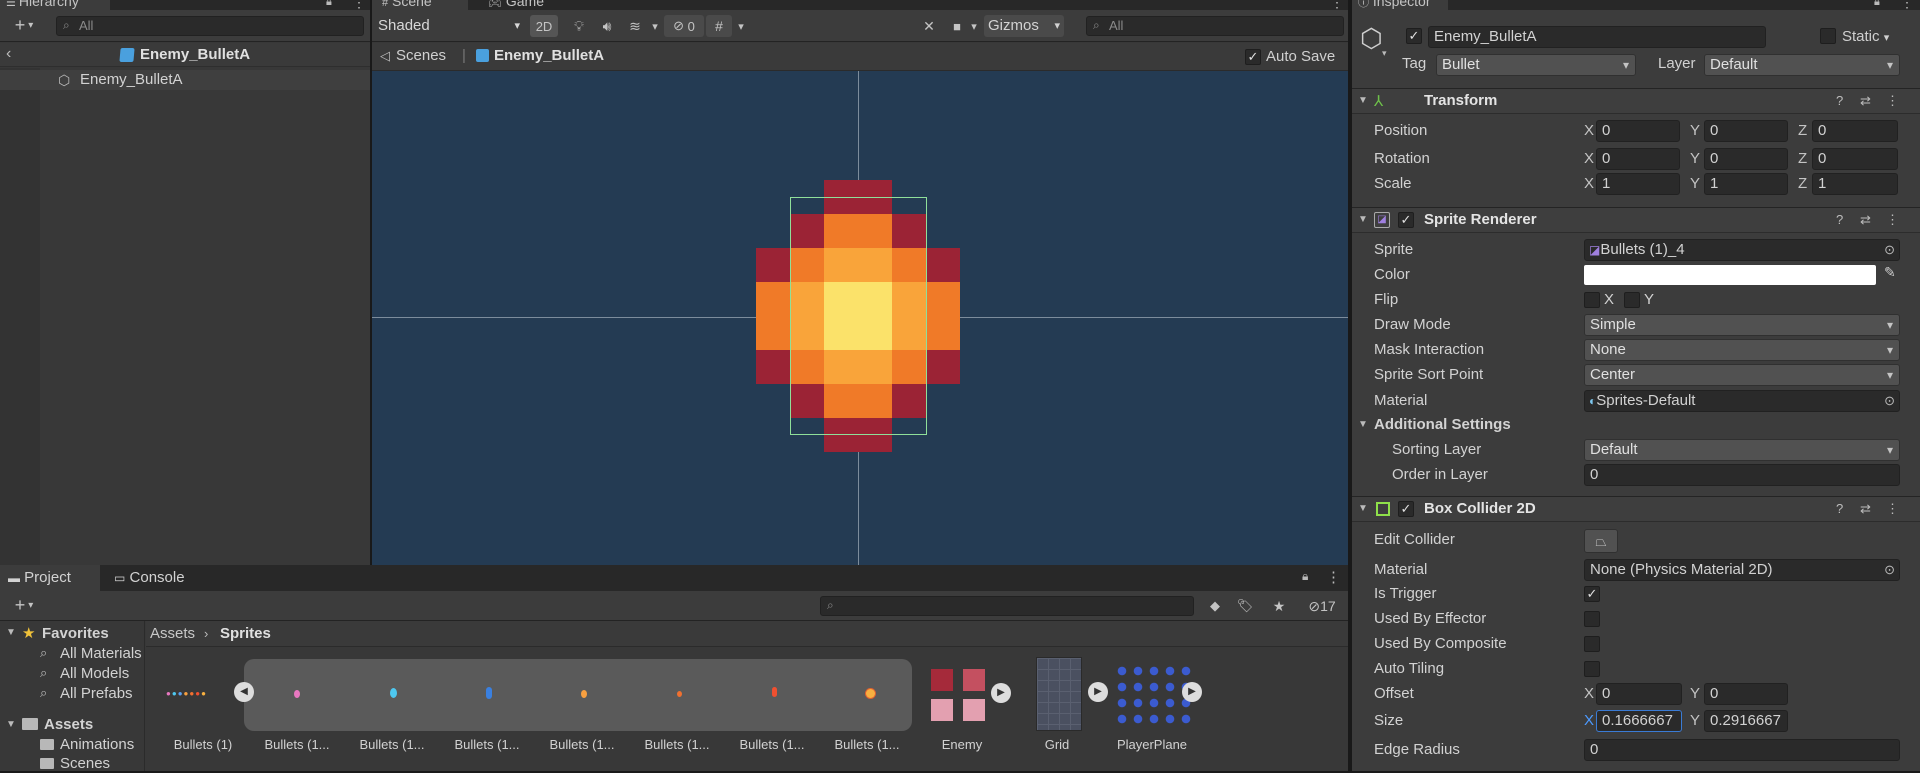 This screenshot has width=1920, height=773. Describe the element at coordinates (420, 5) in the screenshot. I see `tab-scene: # Scene` at that location.